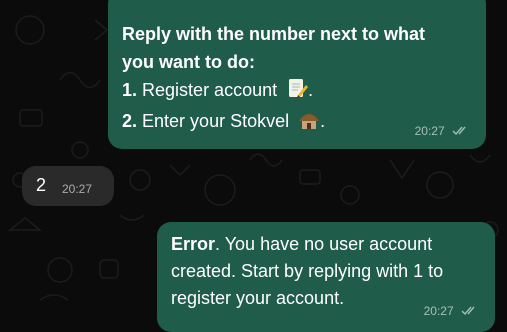 This screenshot has height=332, width=507. Describe the element at coordinates (210, 90) in the screenshot. I see `option-label: Register account` at that location.